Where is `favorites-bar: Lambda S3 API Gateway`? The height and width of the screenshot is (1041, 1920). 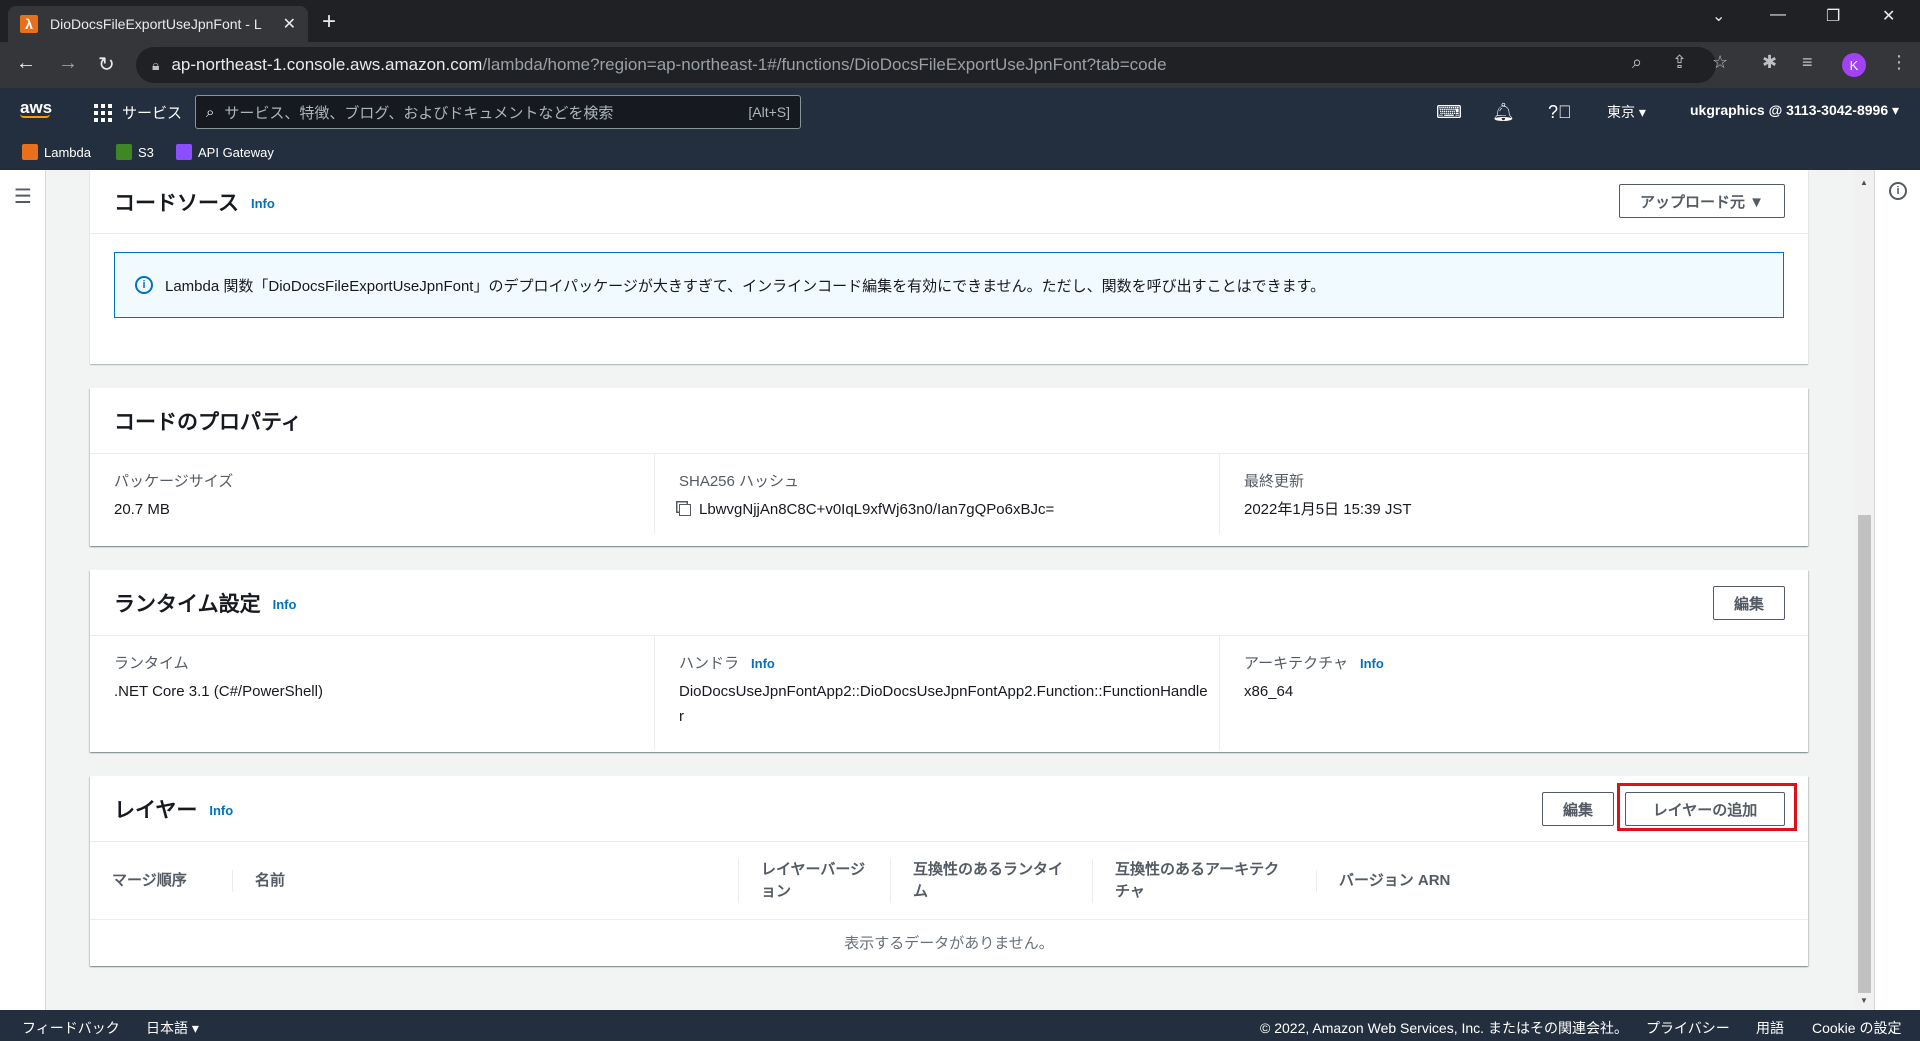 favorites-bar: Lambda S3 API Gateway is located at coordinates (960, 153).